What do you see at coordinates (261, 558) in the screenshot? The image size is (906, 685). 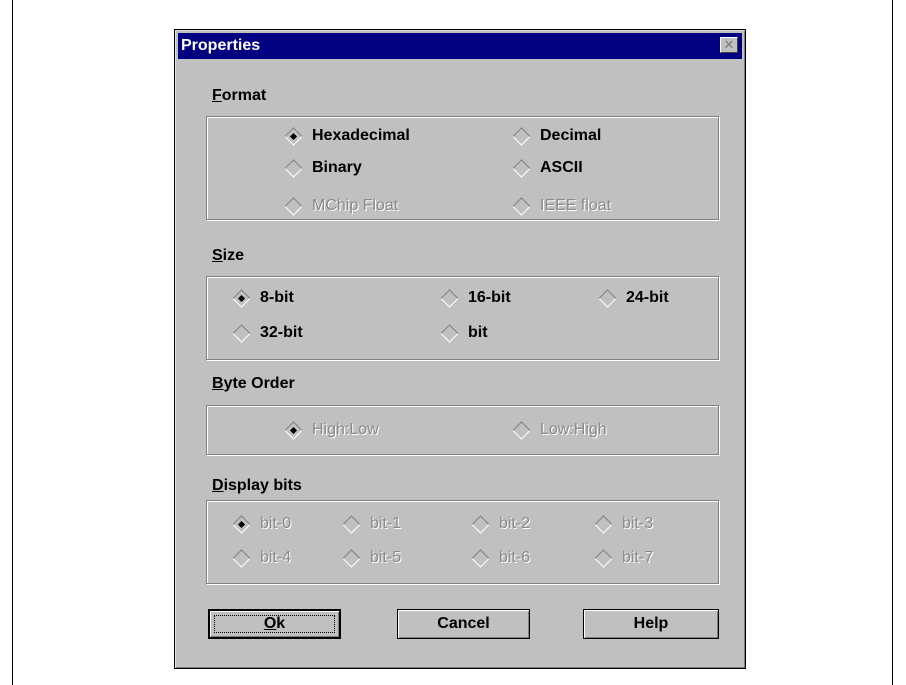 I see `display-bits-radio-bit-4: bit-4` at bounding box center [261, 558].